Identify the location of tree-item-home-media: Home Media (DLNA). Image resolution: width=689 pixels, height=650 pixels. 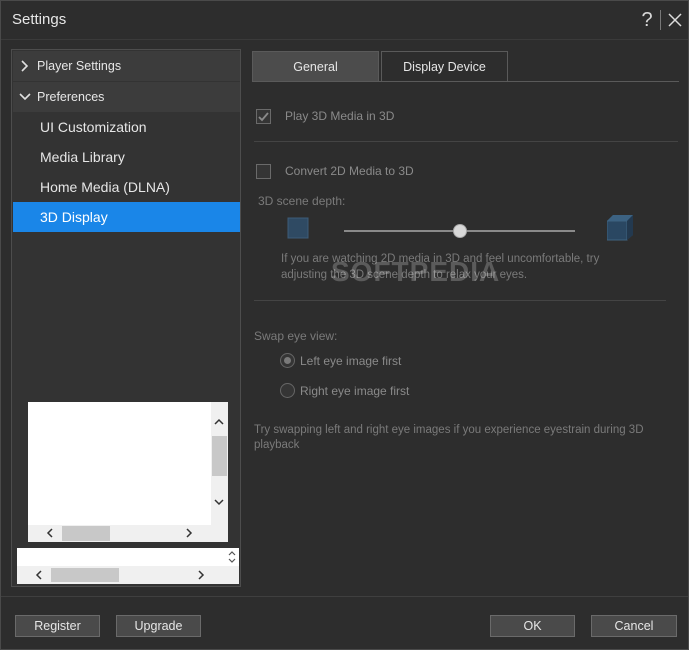
(126, 187).